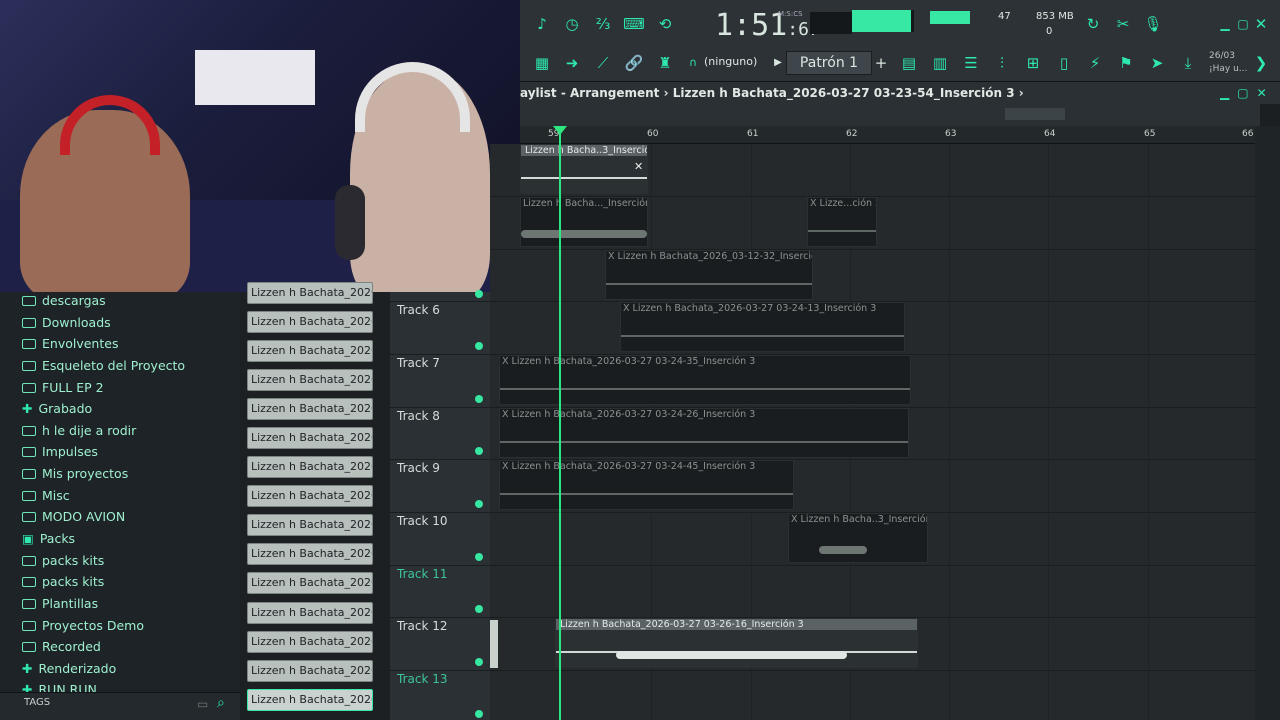 The image size is (1280, 720). Describe the element at coordinates (1002, 63) in the screenshot. I see `mixer-icon: ⫶` at that location.